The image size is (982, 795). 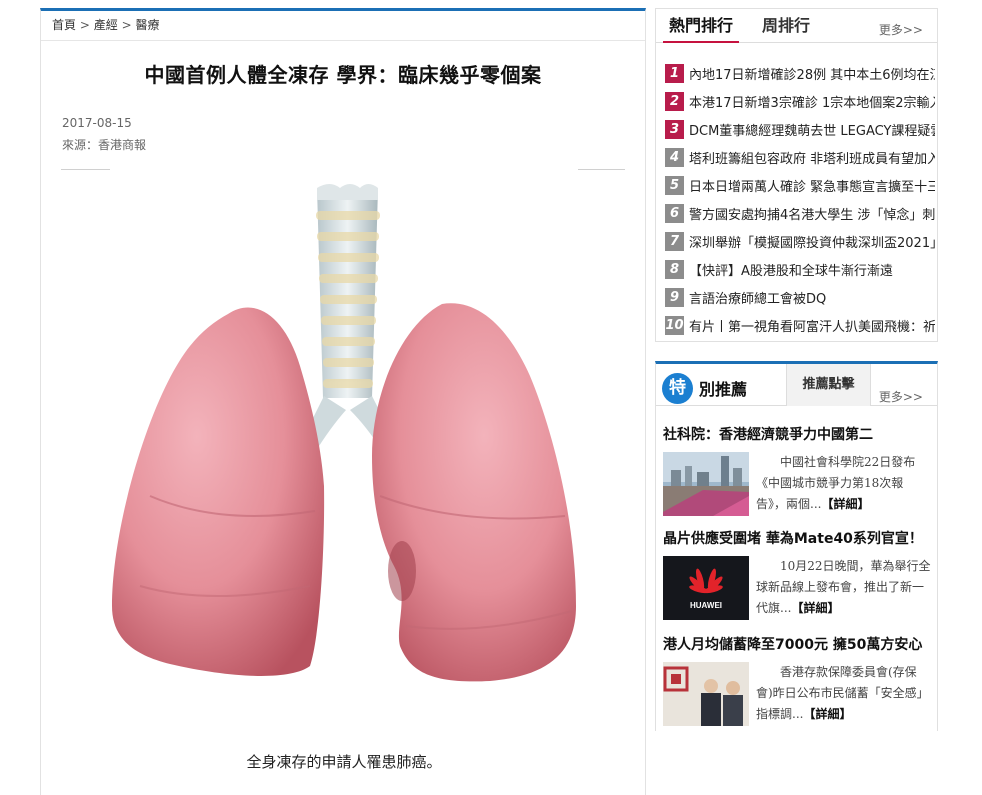 What do you see at coordinates (812, 241) in the screenshot?
I see `hot-item-link: 深圳舉辦「模擬國際投資仲裁深圳盃2021」` at bounding box center [812, 241].